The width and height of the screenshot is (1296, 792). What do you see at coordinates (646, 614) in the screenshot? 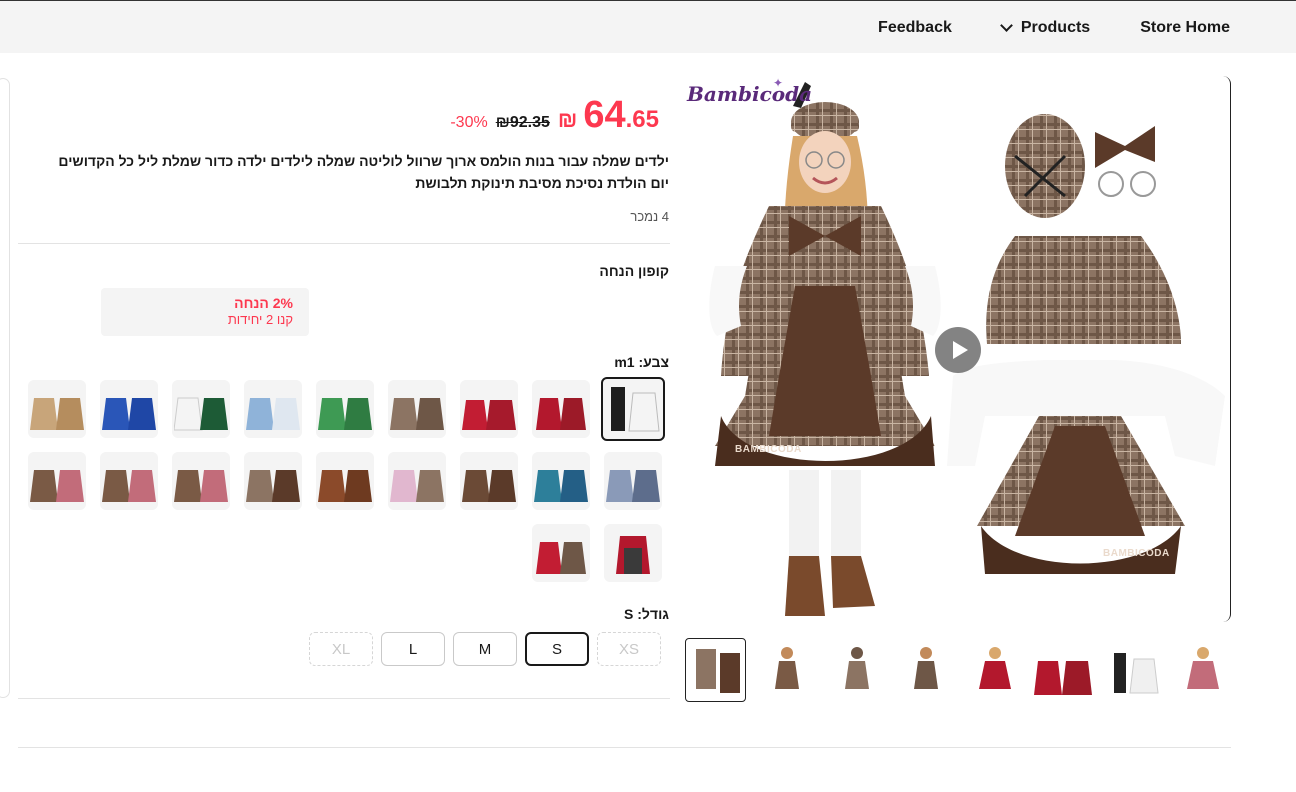
I see `size-title: גודל: S` at bounding box center [646, 614].